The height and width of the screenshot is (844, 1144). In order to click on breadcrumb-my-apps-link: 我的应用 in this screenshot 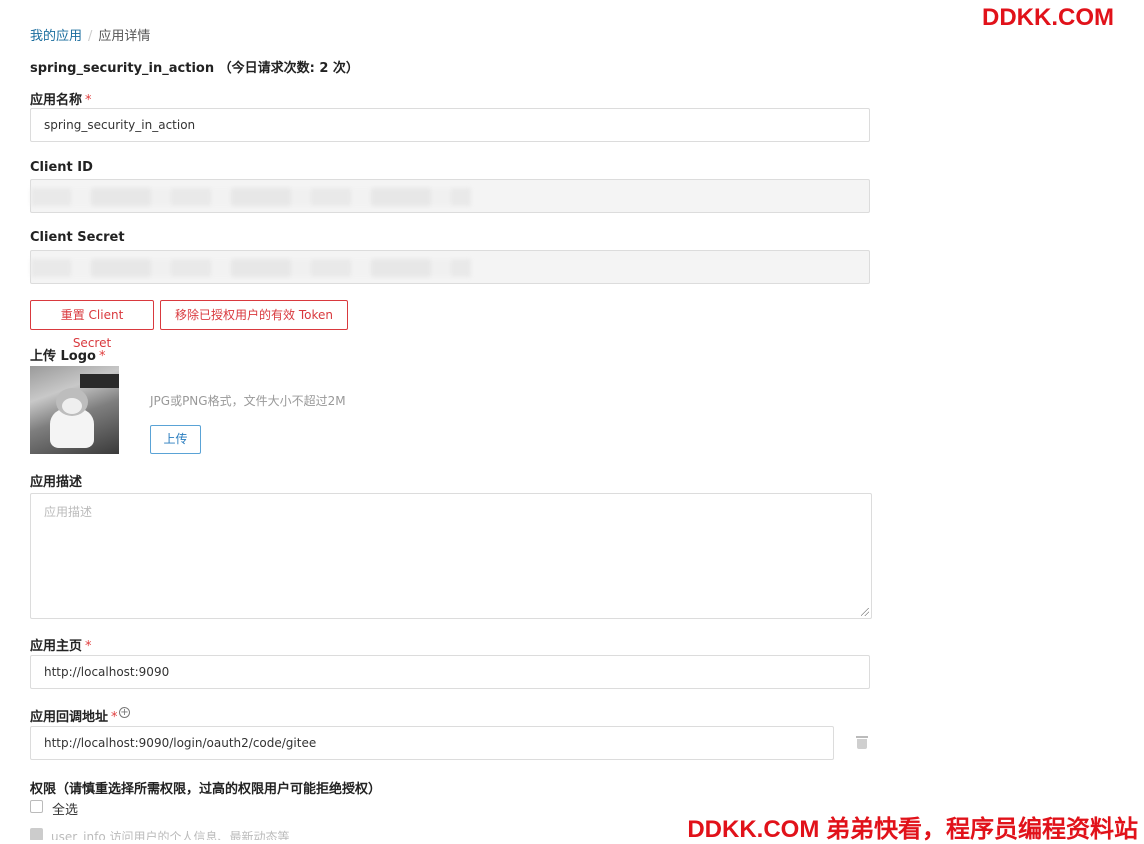, I will do `click(56, 36)`.